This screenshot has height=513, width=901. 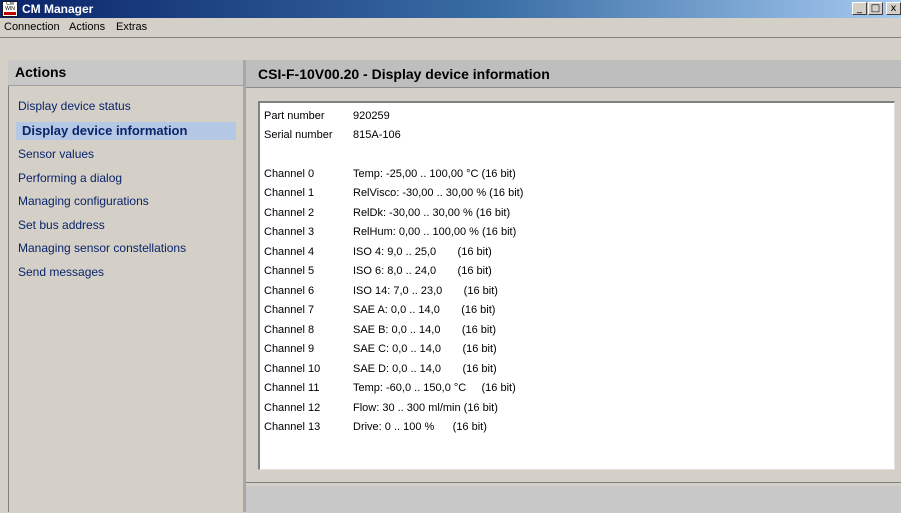 What do you see at coordinates (289, 174) in the screenshot?
I see `channel-label: Channel 0` at bounding box center [289, 174].